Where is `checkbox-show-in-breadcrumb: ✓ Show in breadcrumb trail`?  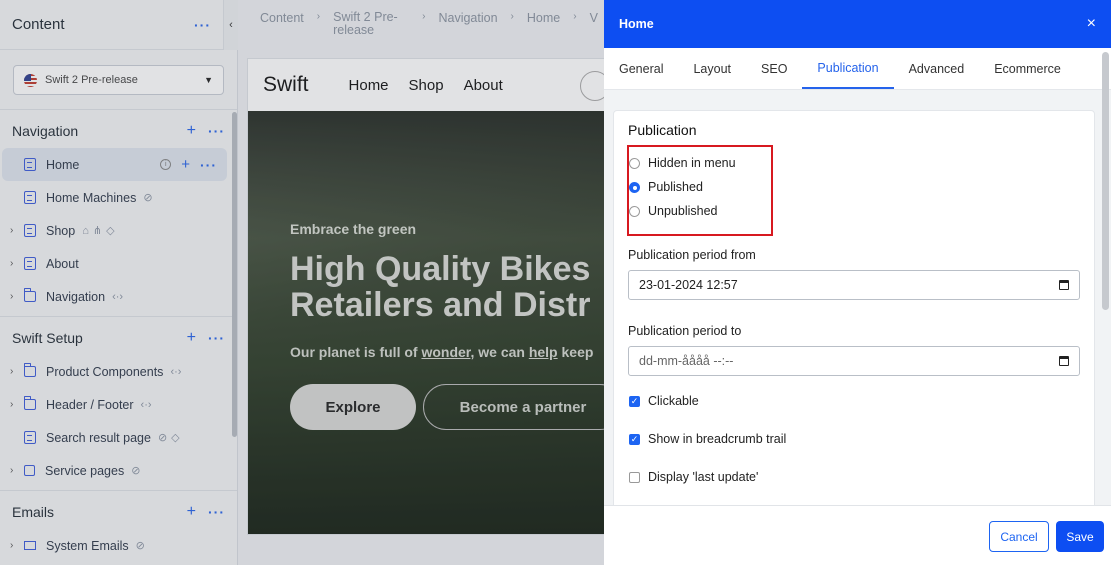
checkbox-show-in-breadcrumb: ✓ Show in breadcrumb trail is located at coordinates (707, 439).